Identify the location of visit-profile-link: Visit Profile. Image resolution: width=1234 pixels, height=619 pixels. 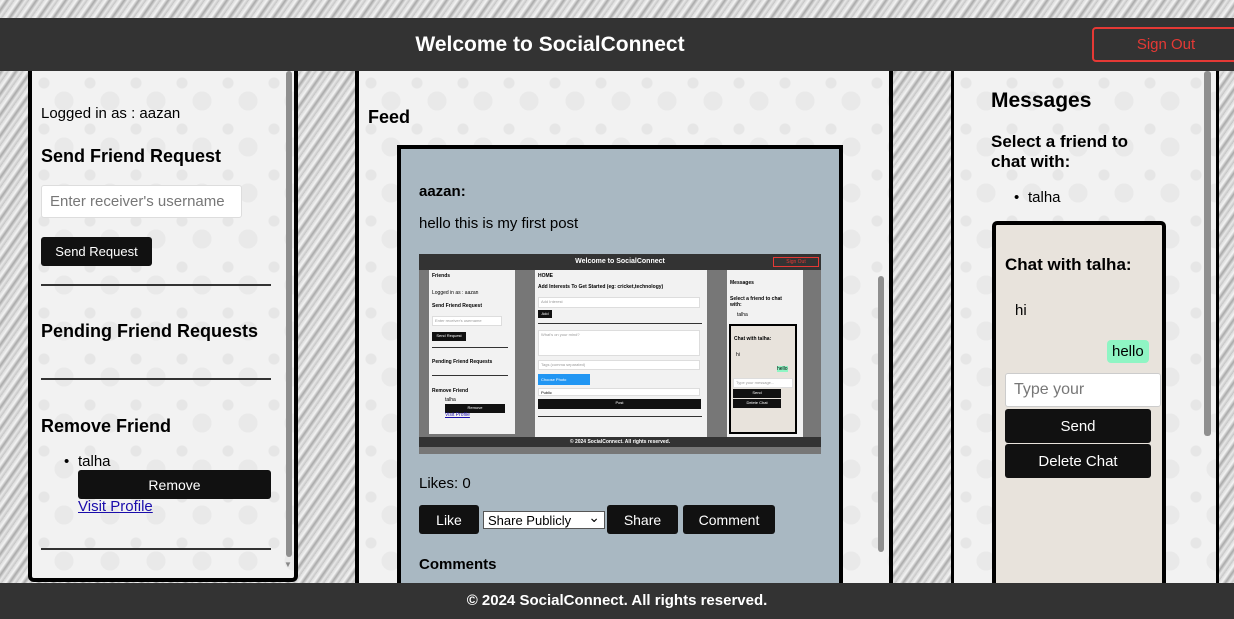
(115, 506).